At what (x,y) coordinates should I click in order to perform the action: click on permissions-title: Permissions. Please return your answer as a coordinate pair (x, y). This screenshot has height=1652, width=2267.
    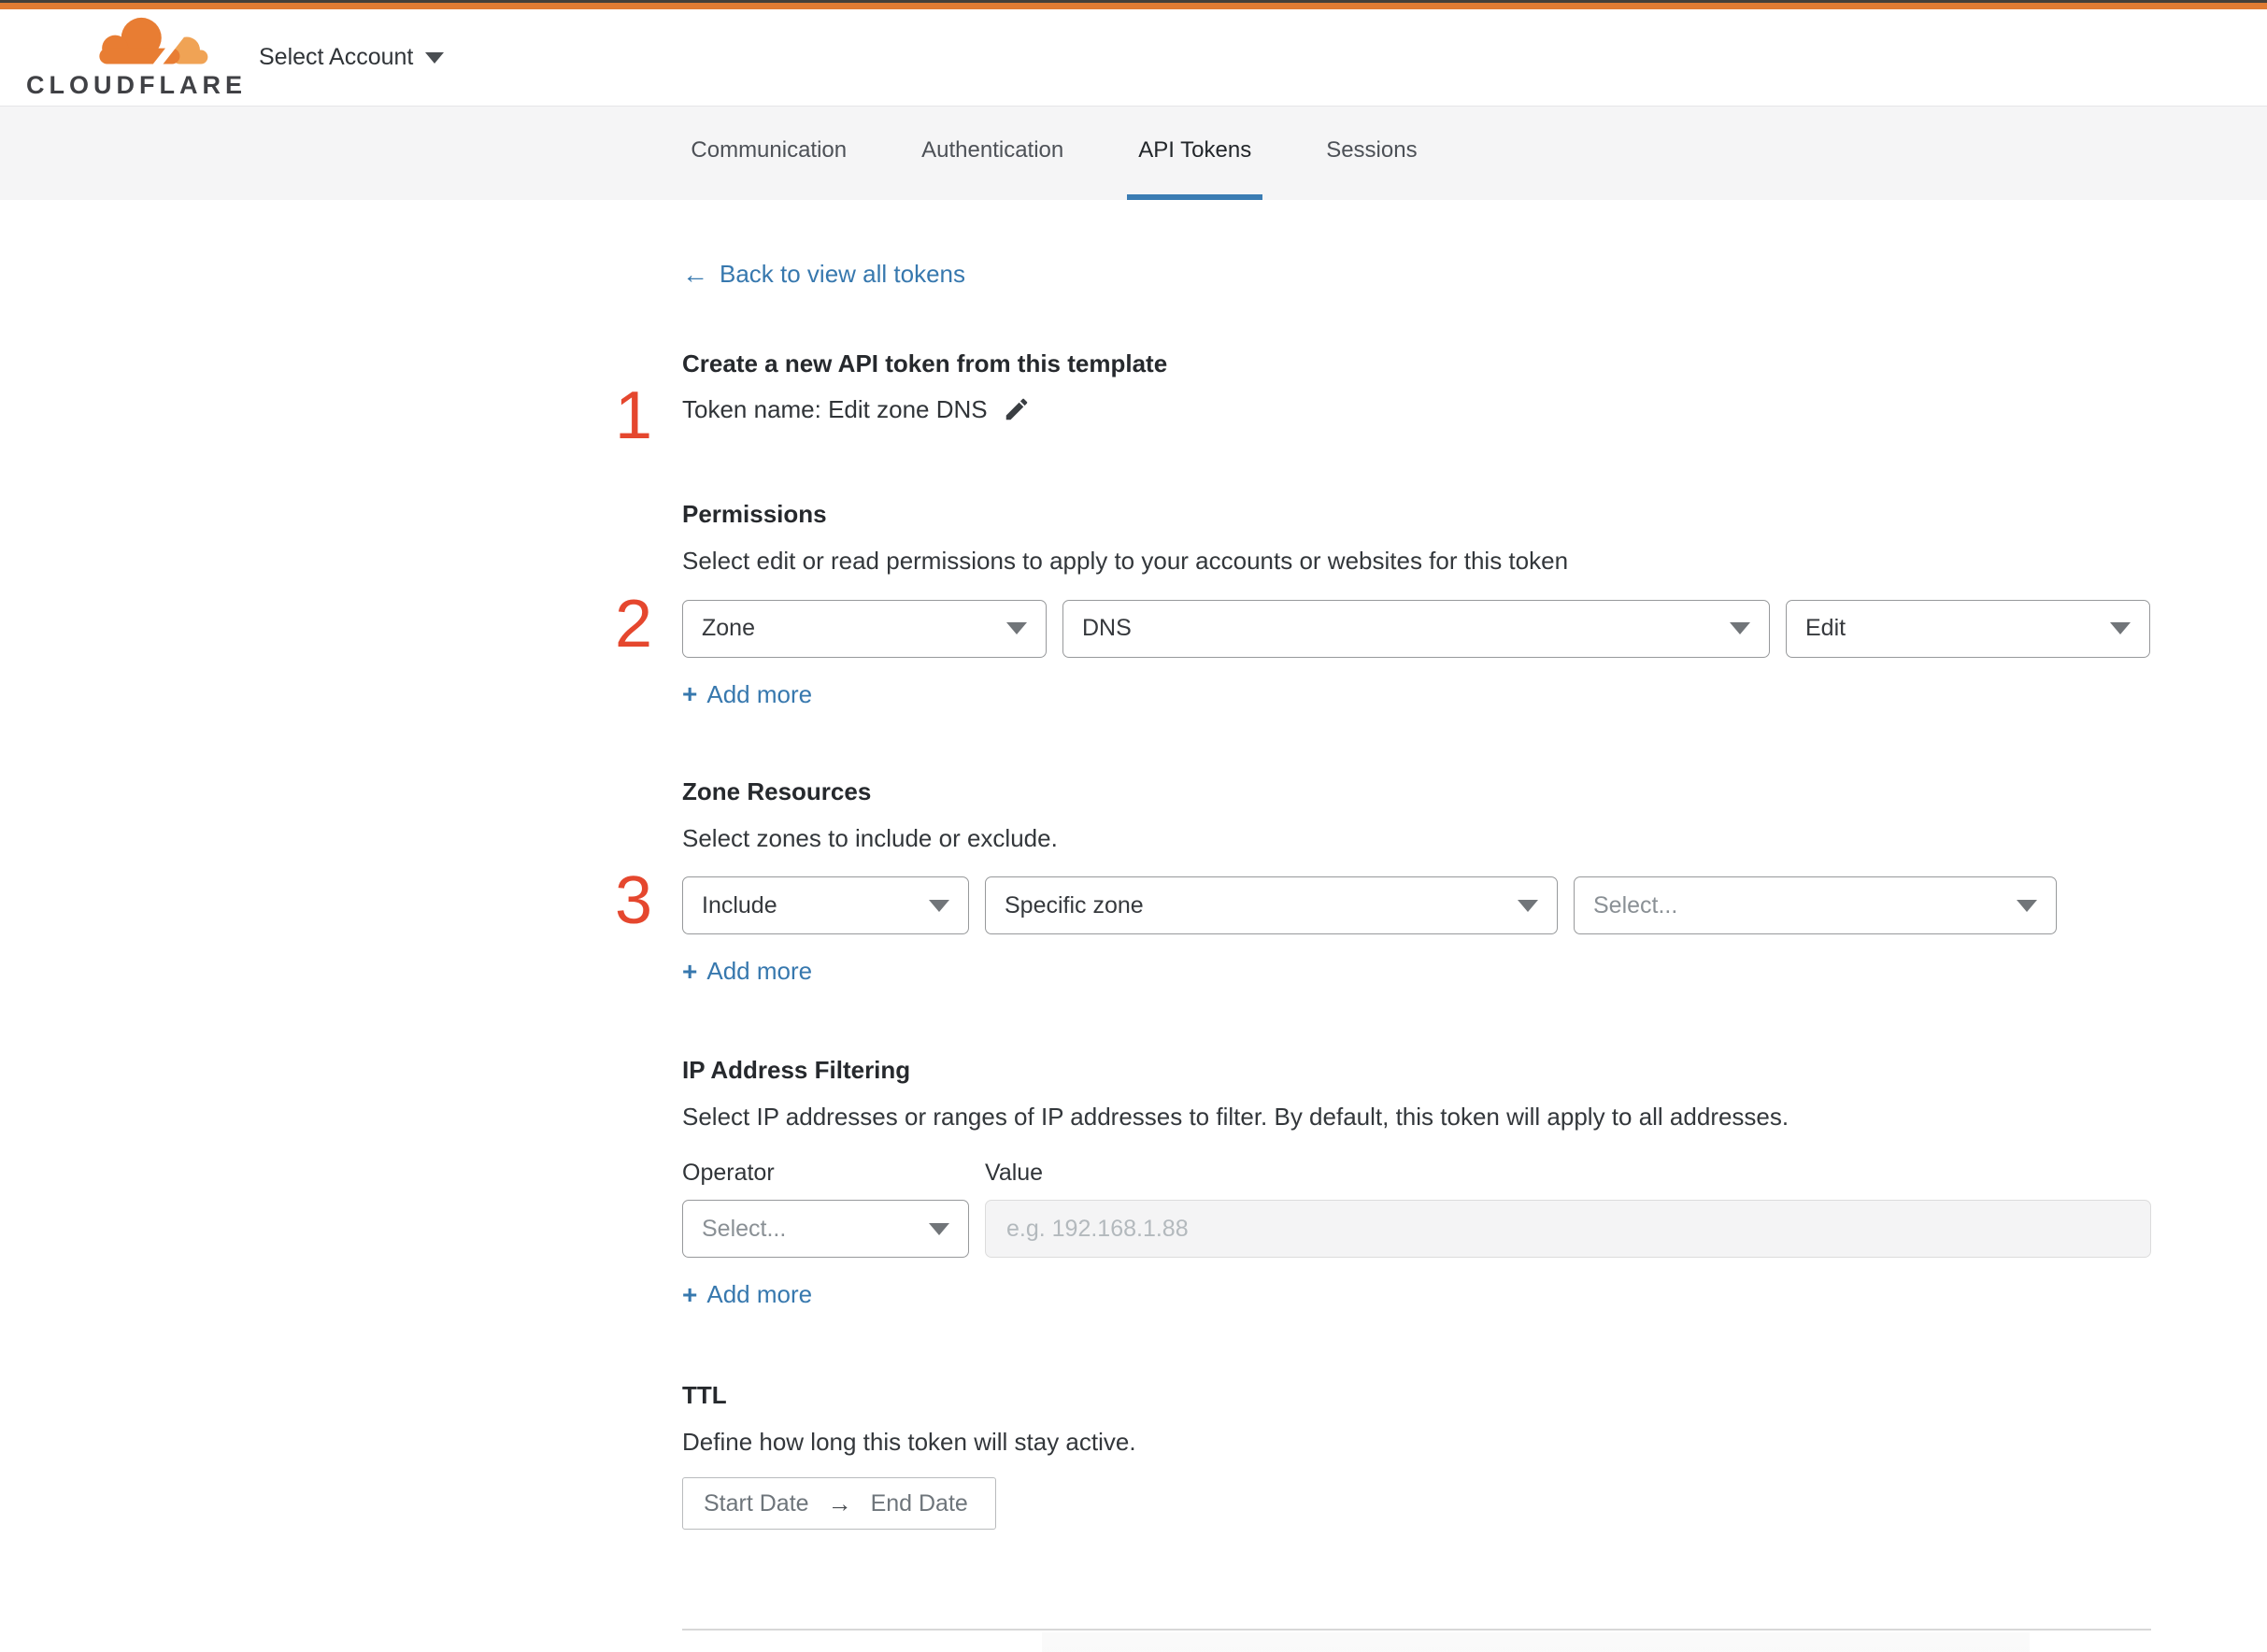
    Looking at the image, I should click on (755, 514).